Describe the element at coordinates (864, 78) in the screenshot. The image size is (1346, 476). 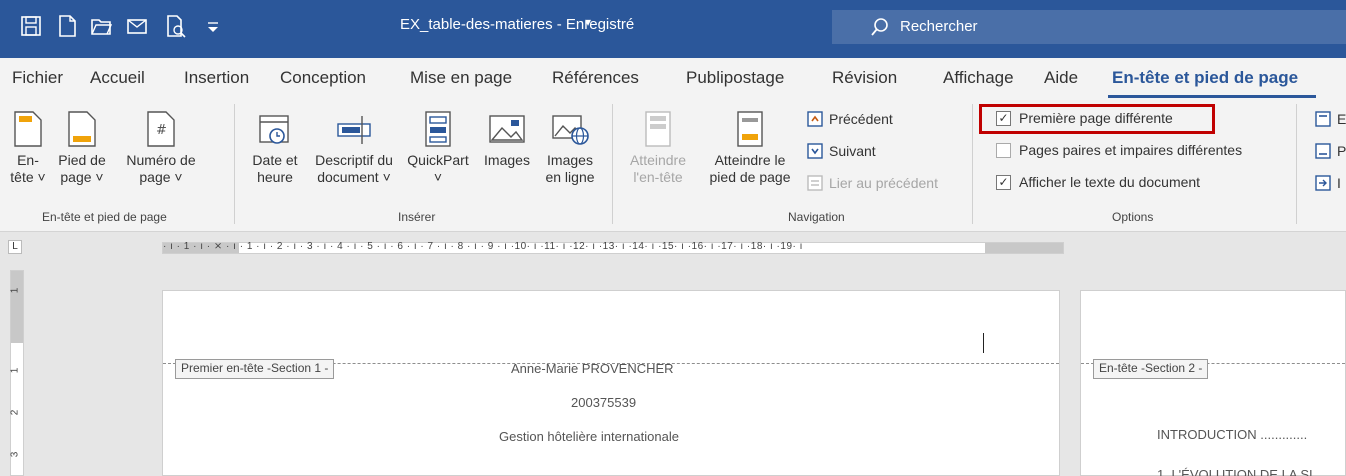
I see `tab-revision: Révision` at that location.